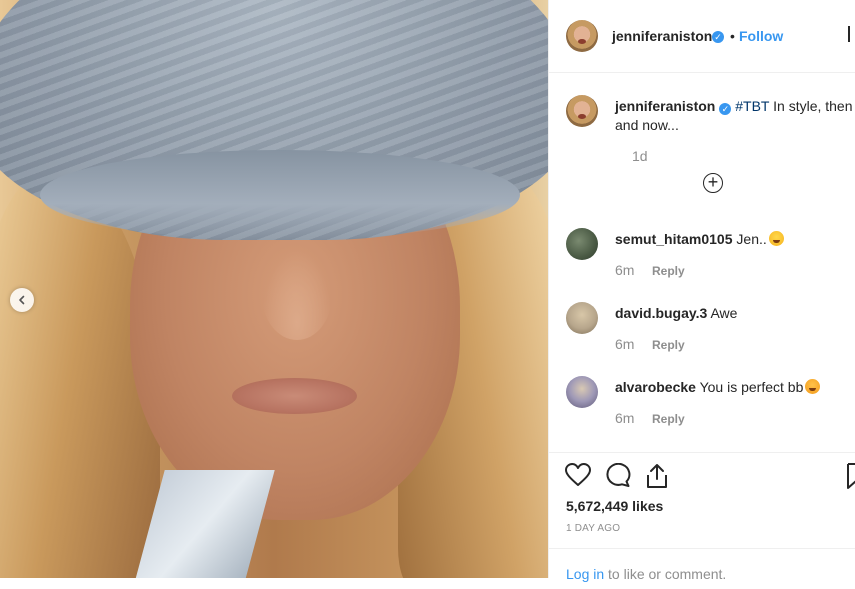  I want to click on author-username: jenniferaniston, so click(662, 36).